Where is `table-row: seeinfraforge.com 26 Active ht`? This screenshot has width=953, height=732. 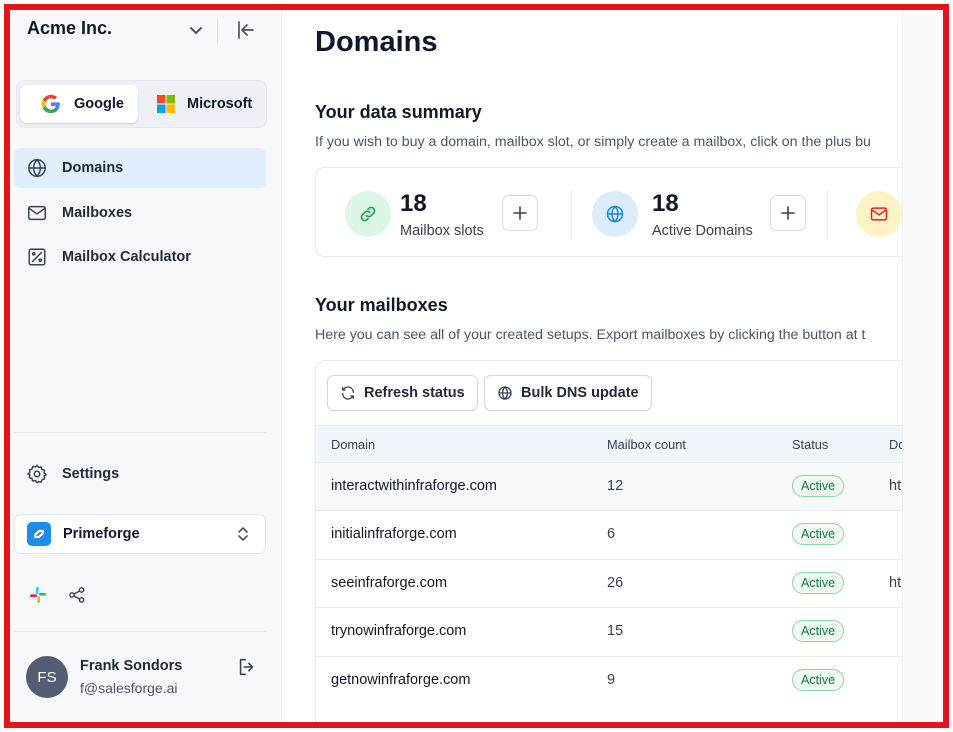
table-row: seeinfraforge.com 26 Active ht is located at coordinates (609, 583).